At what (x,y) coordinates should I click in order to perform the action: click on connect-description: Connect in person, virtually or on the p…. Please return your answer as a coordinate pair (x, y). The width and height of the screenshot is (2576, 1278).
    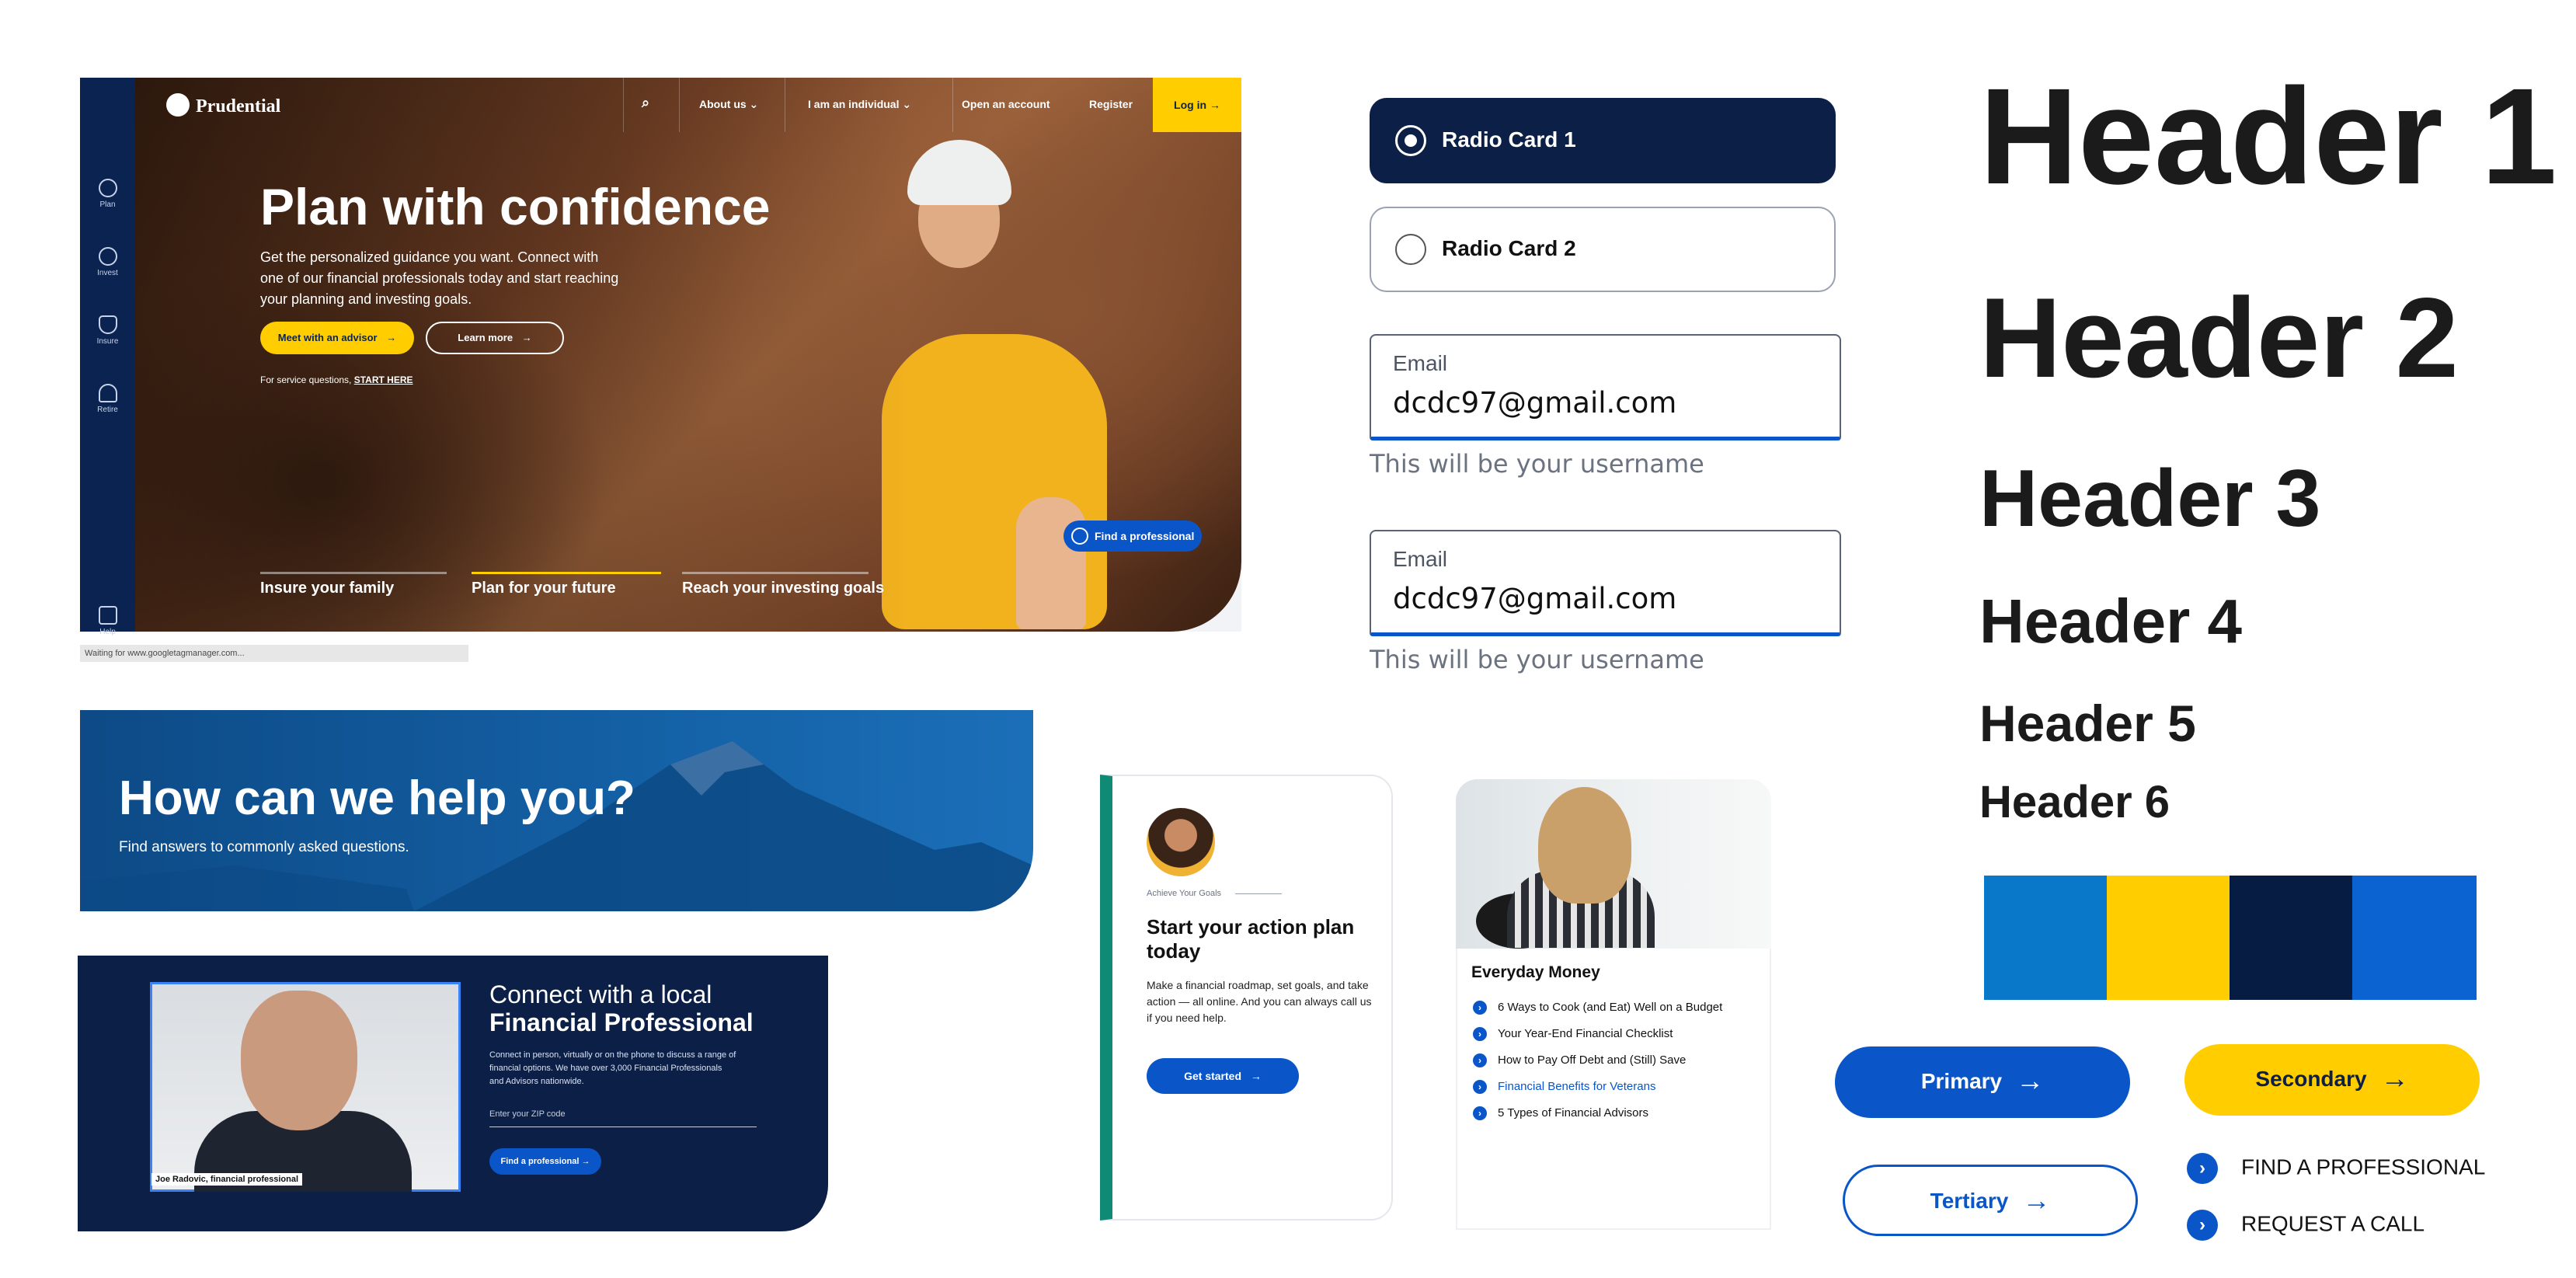
    Looking at the image, I should click on (612, 1068).